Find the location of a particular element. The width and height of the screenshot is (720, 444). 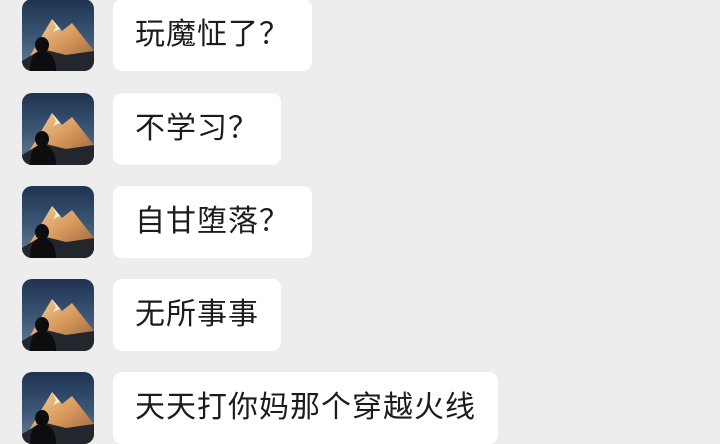

message-text: 天天打你妈那个穿越火线 is located at coordinates (305, 407).